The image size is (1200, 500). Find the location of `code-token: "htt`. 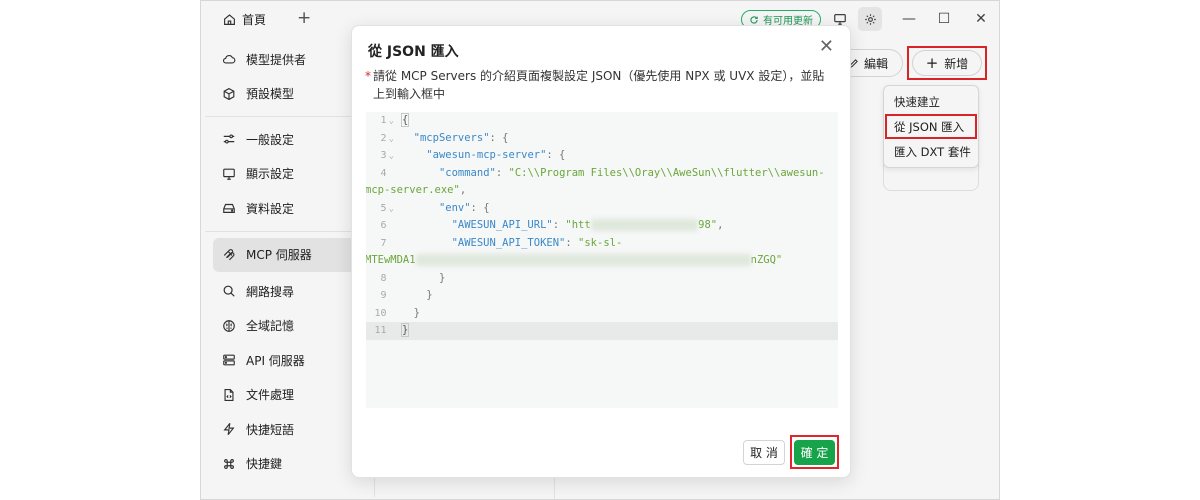

code-token: "htt is located at coordinates (578, 225).